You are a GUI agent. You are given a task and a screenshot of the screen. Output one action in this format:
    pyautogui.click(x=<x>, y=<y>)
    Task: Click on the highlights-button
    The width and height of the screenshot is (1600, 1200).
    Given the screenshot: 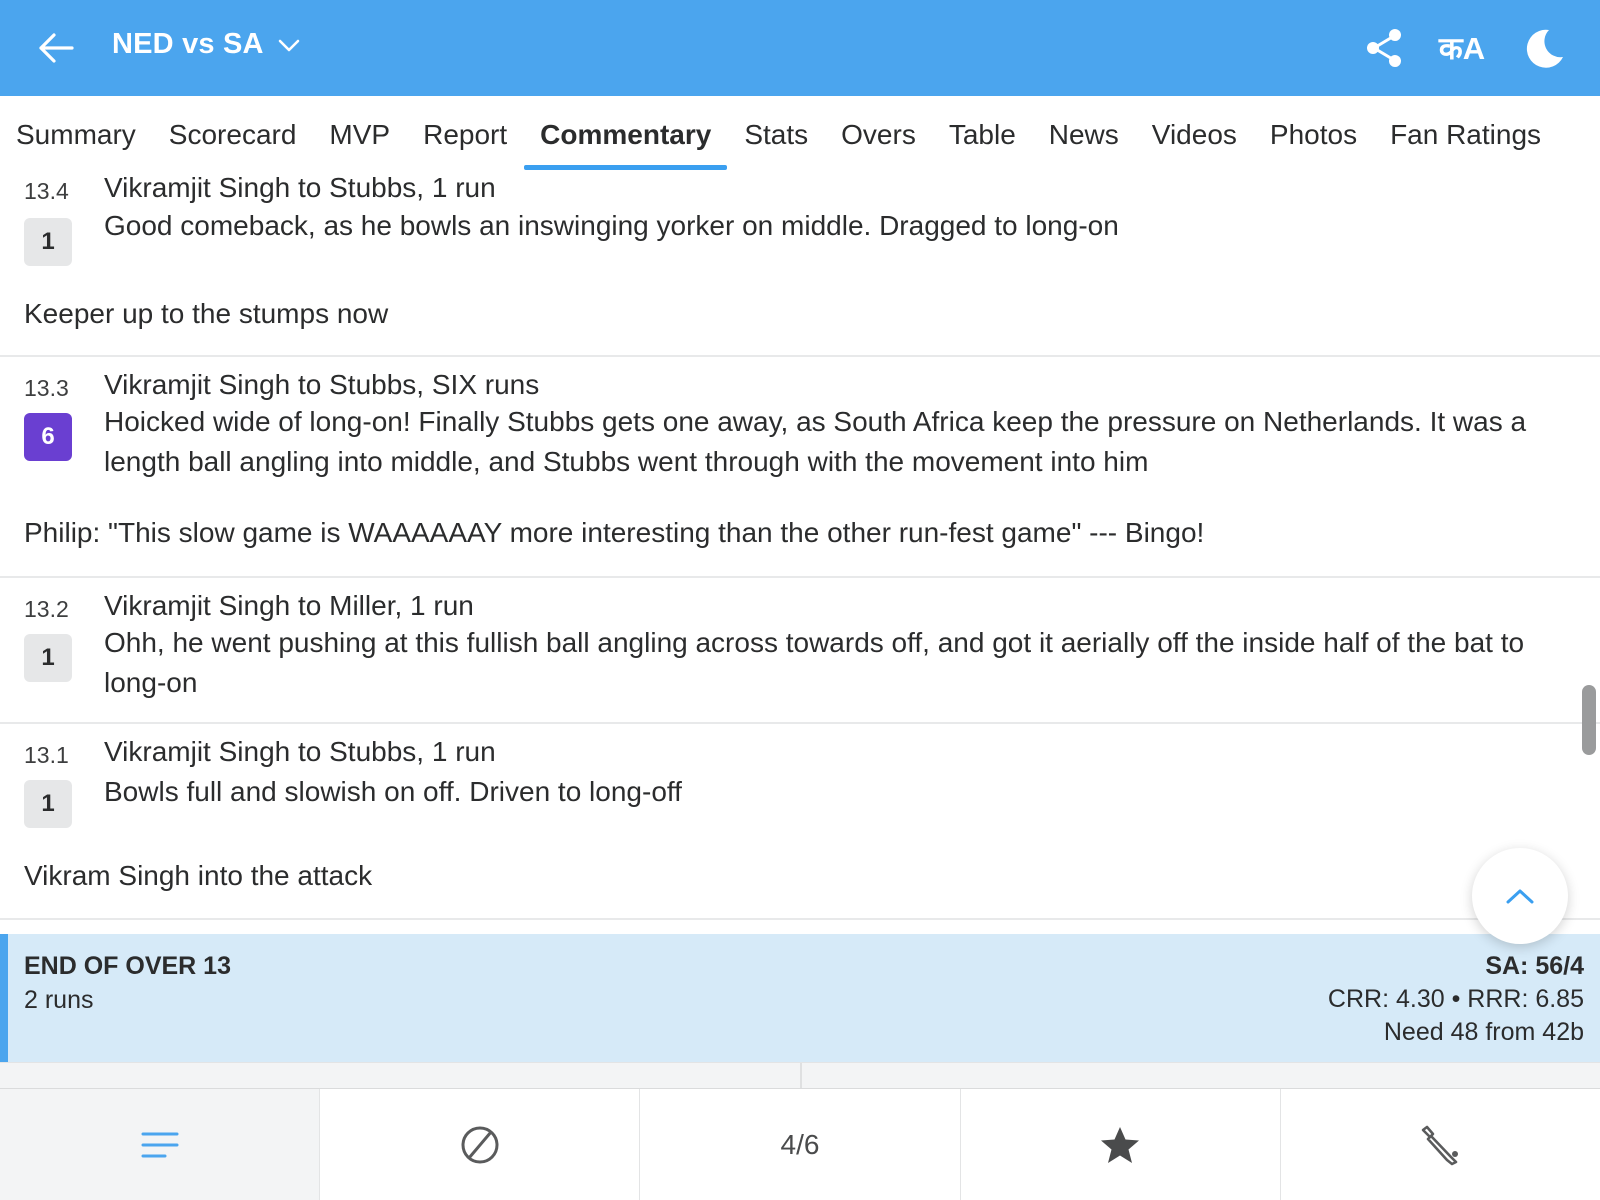 What is the action you would take?
    pyautogui.click(x=1121, y=1144)
    